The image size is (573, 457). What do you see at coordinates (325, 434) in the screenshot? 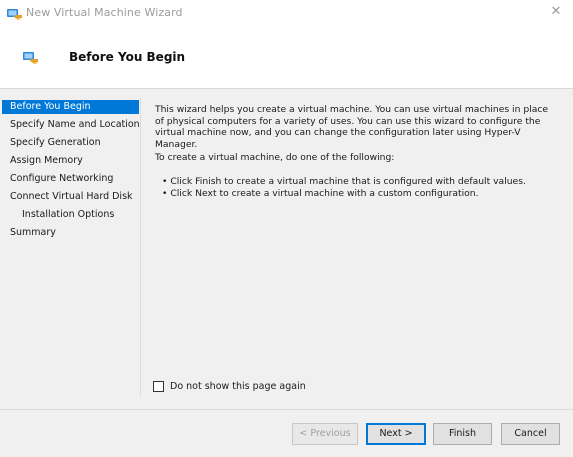
I see `previous-button: < Previous` at bounding box center [325, 434].